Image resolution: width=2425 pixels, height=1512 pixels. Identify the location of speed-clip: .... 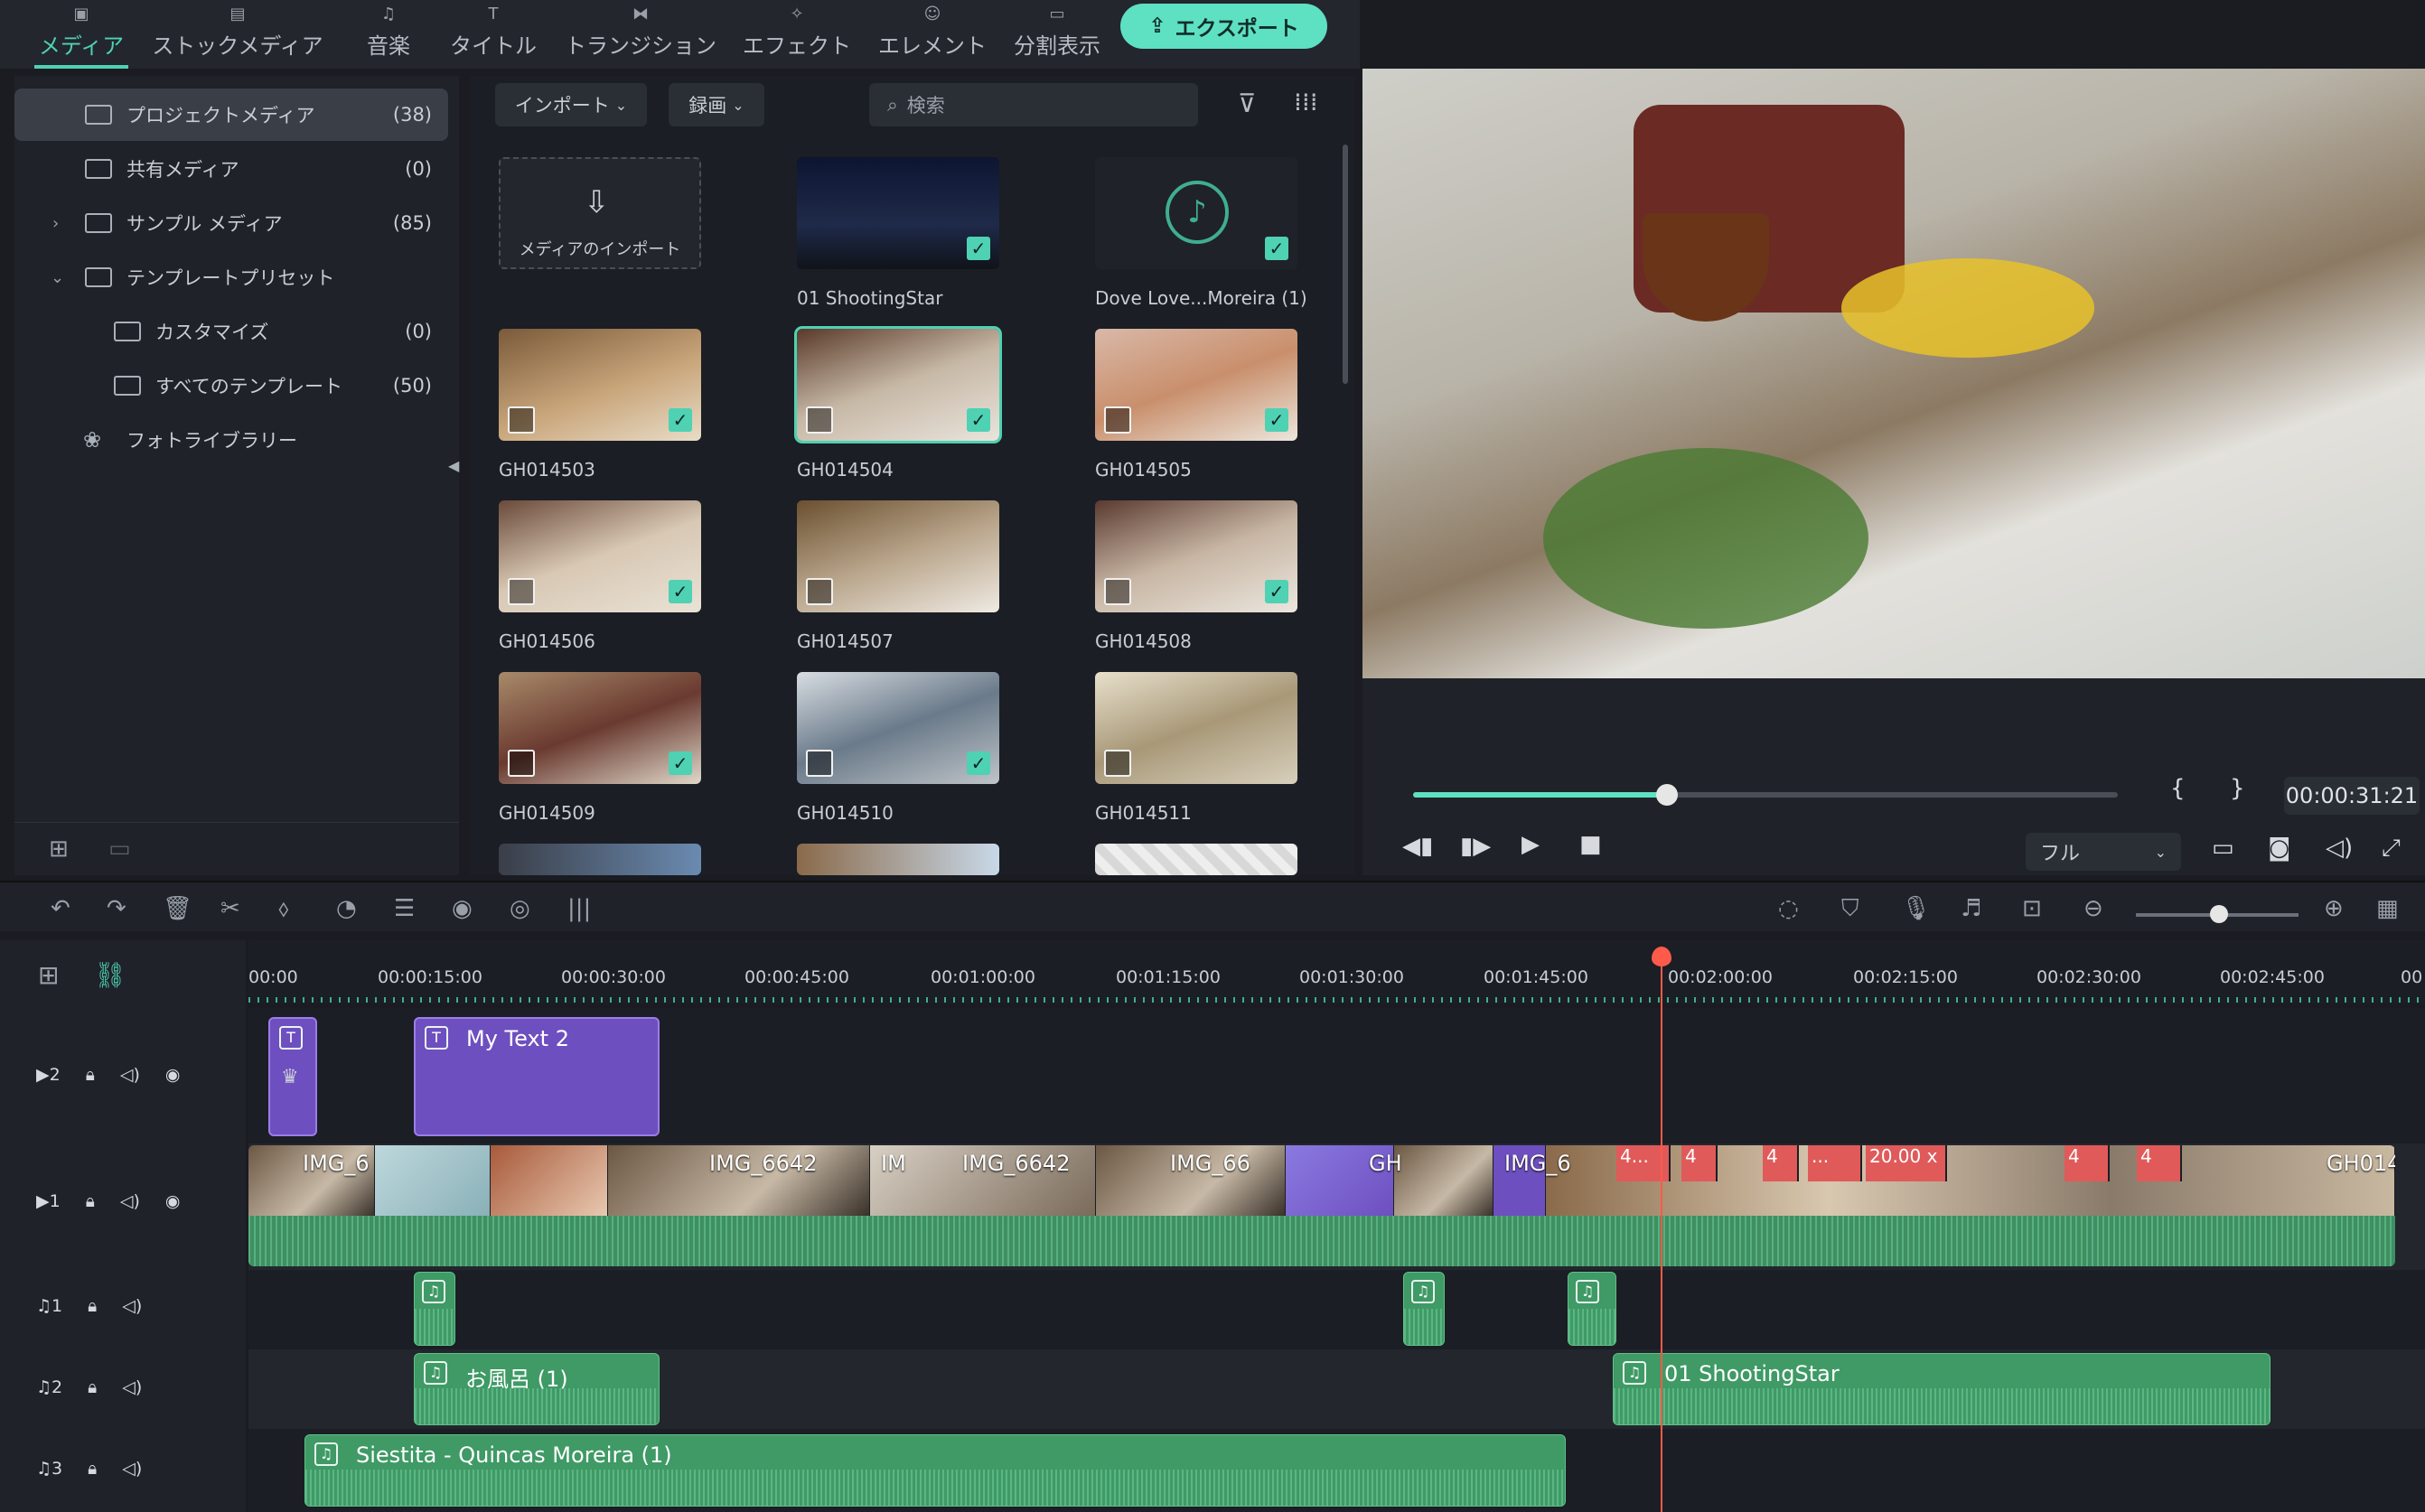
(1835, 1163).